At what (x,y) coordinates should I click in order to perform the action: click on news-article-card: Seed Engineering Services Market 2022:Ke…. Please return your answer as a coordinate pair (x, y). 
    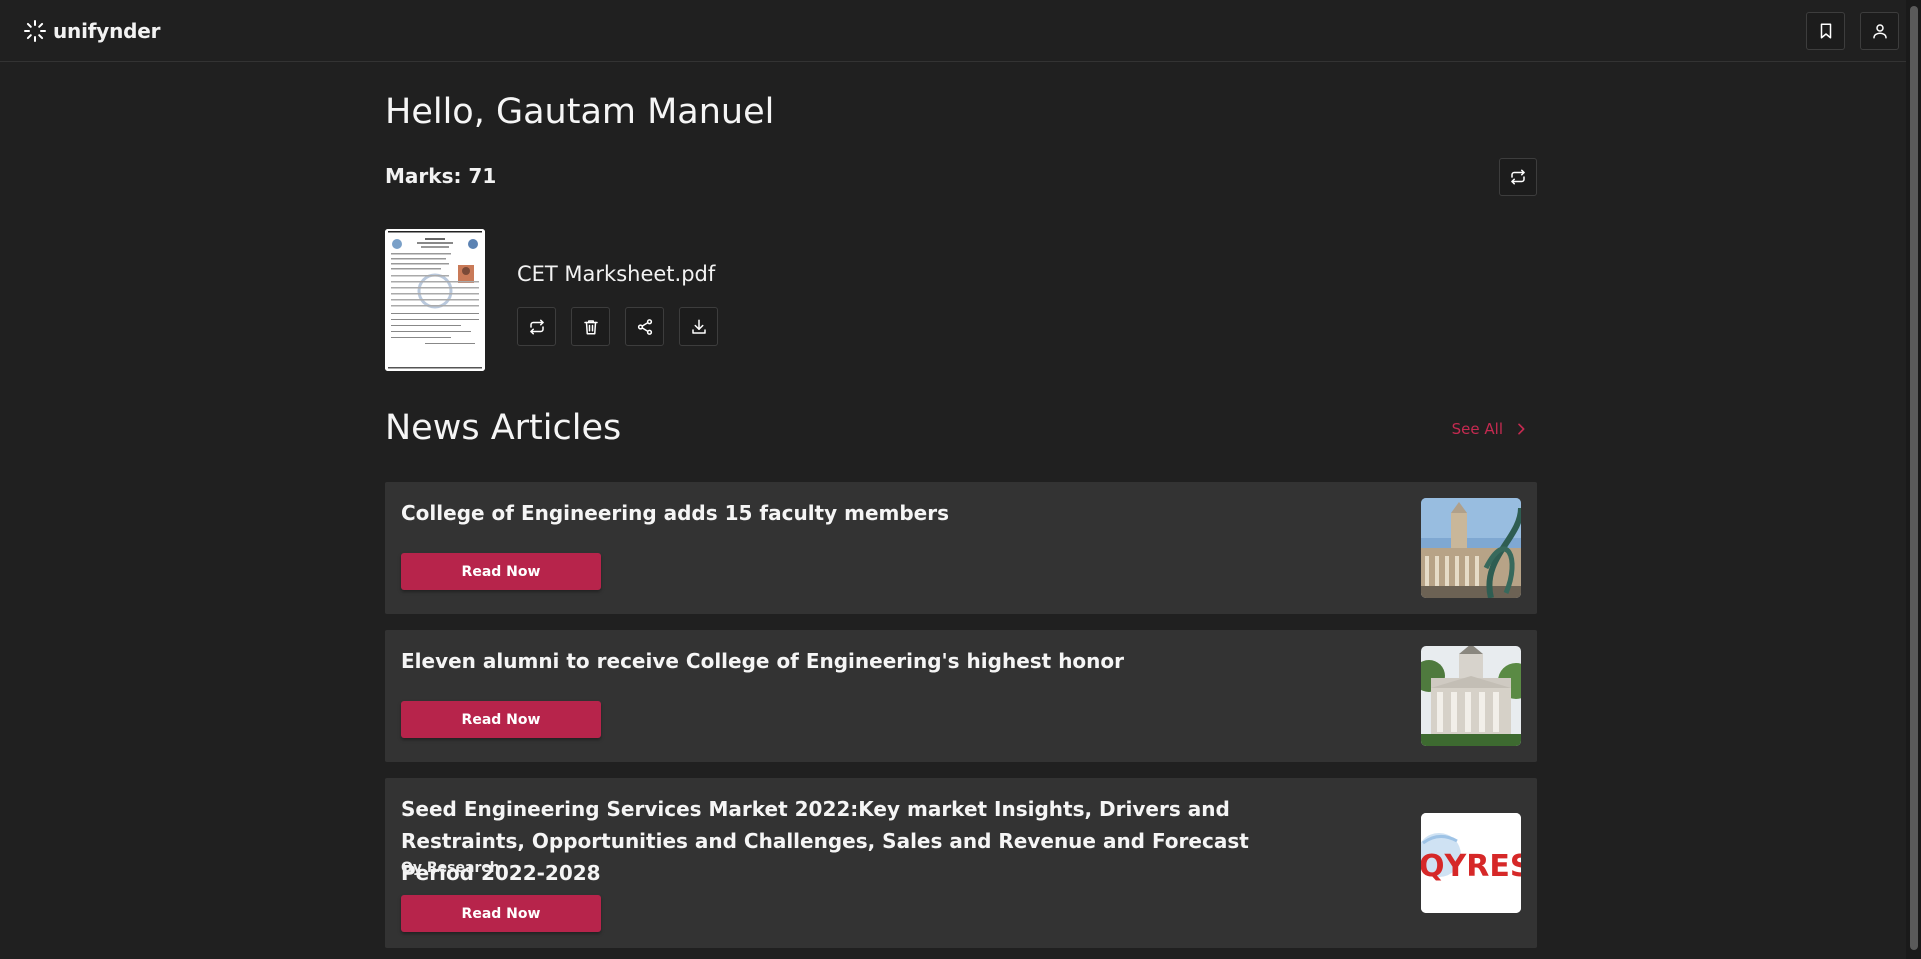
    Looking at the image, I should click on (961, 863).